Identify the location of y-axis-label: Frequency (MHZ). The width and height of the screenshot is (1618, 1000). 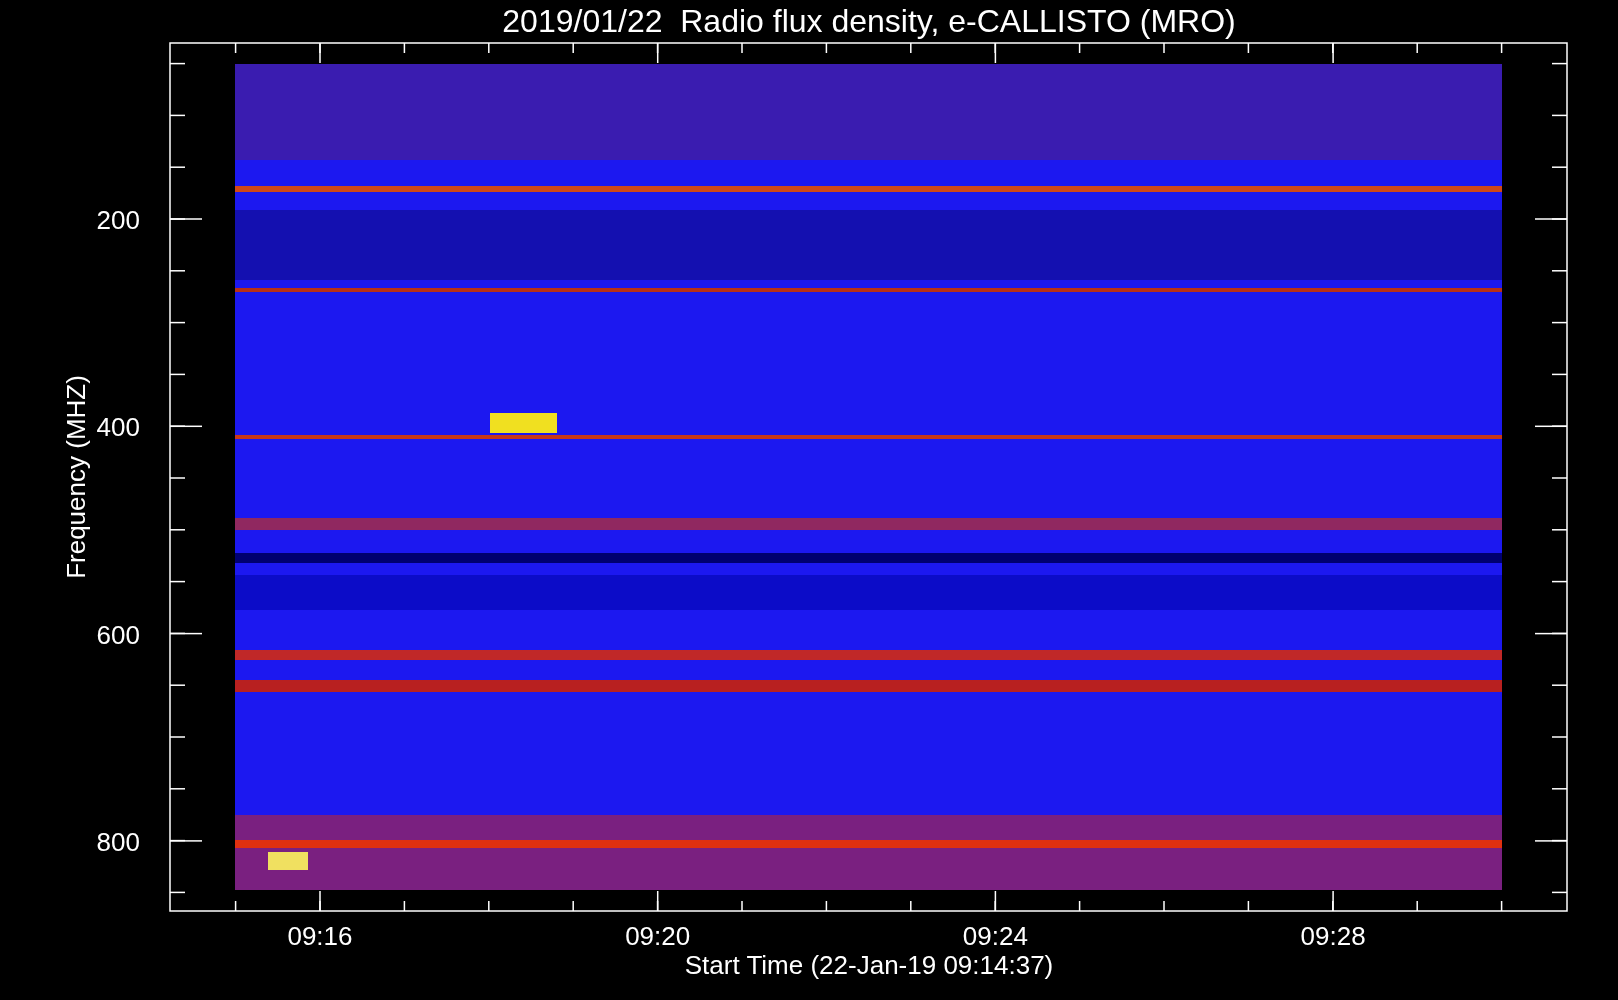
(76, 477).